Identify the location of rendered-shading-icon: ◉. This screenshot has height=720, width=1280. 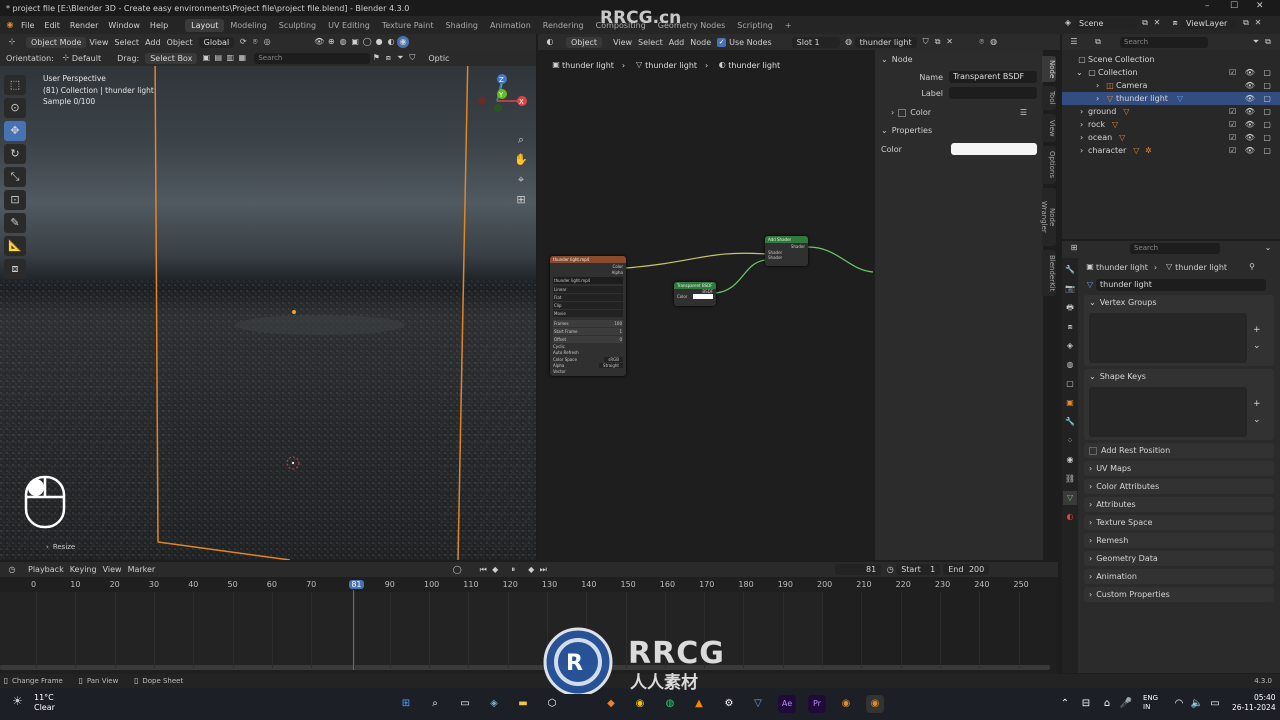
(403, 42).